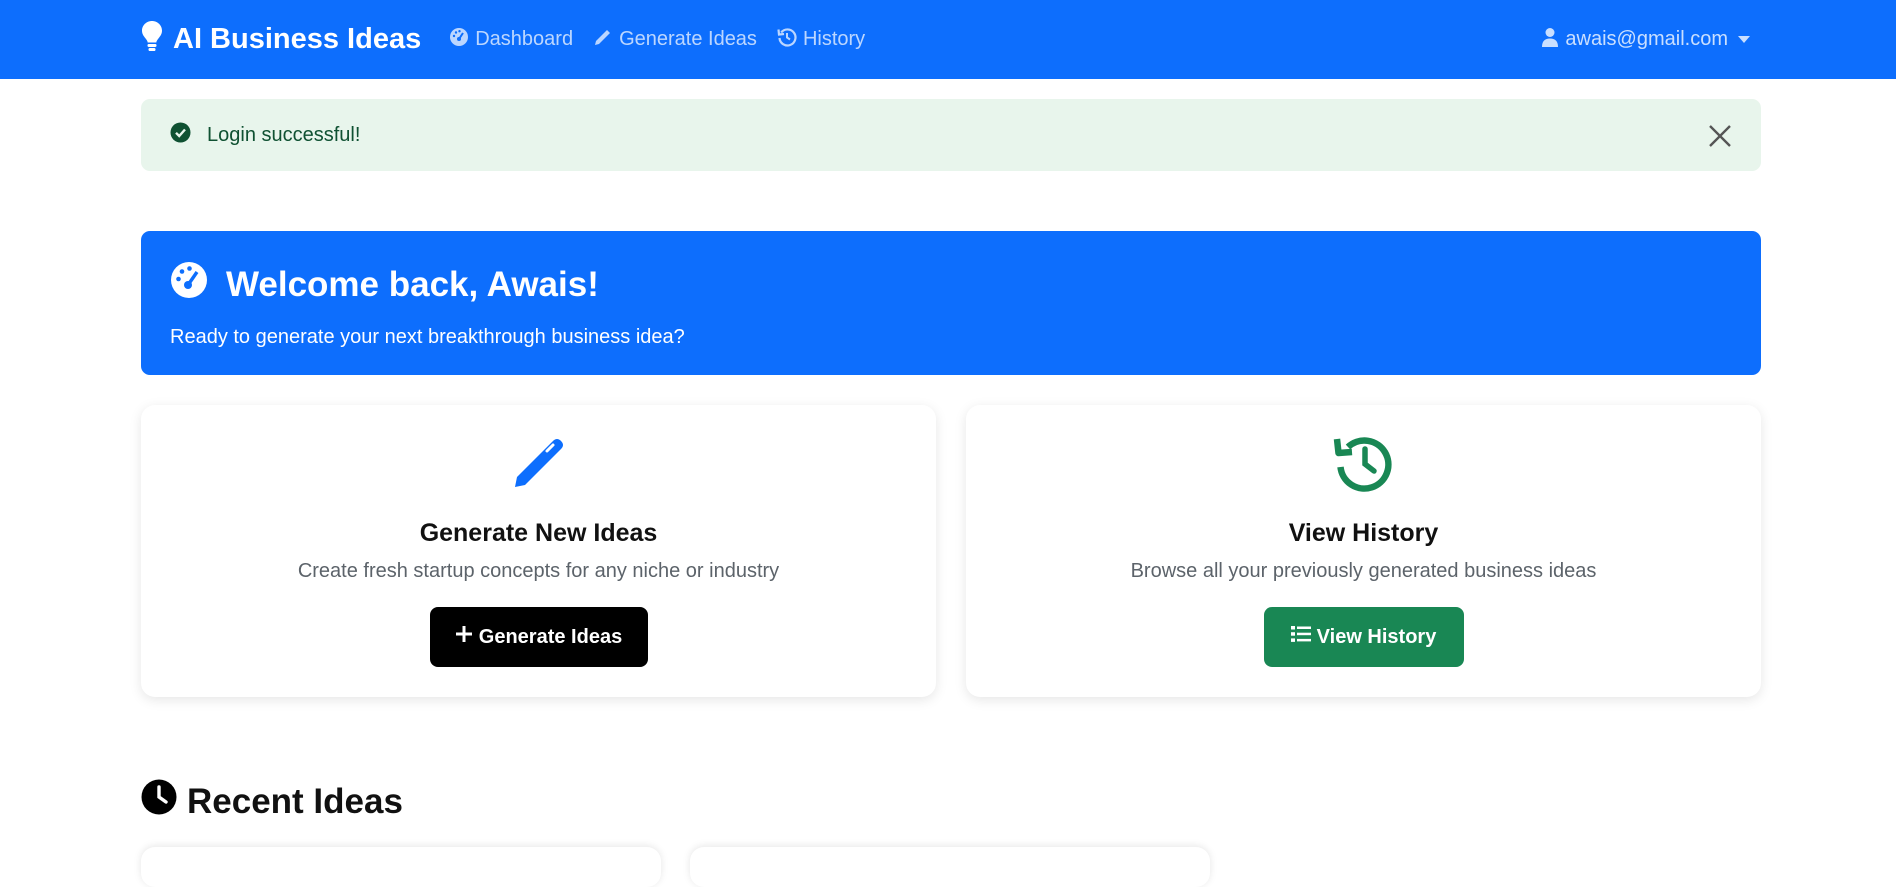 This screenshot has width=1896, height=887. I want to click on nav-generate-ideas: Generate Ideas, so click(675, 40).